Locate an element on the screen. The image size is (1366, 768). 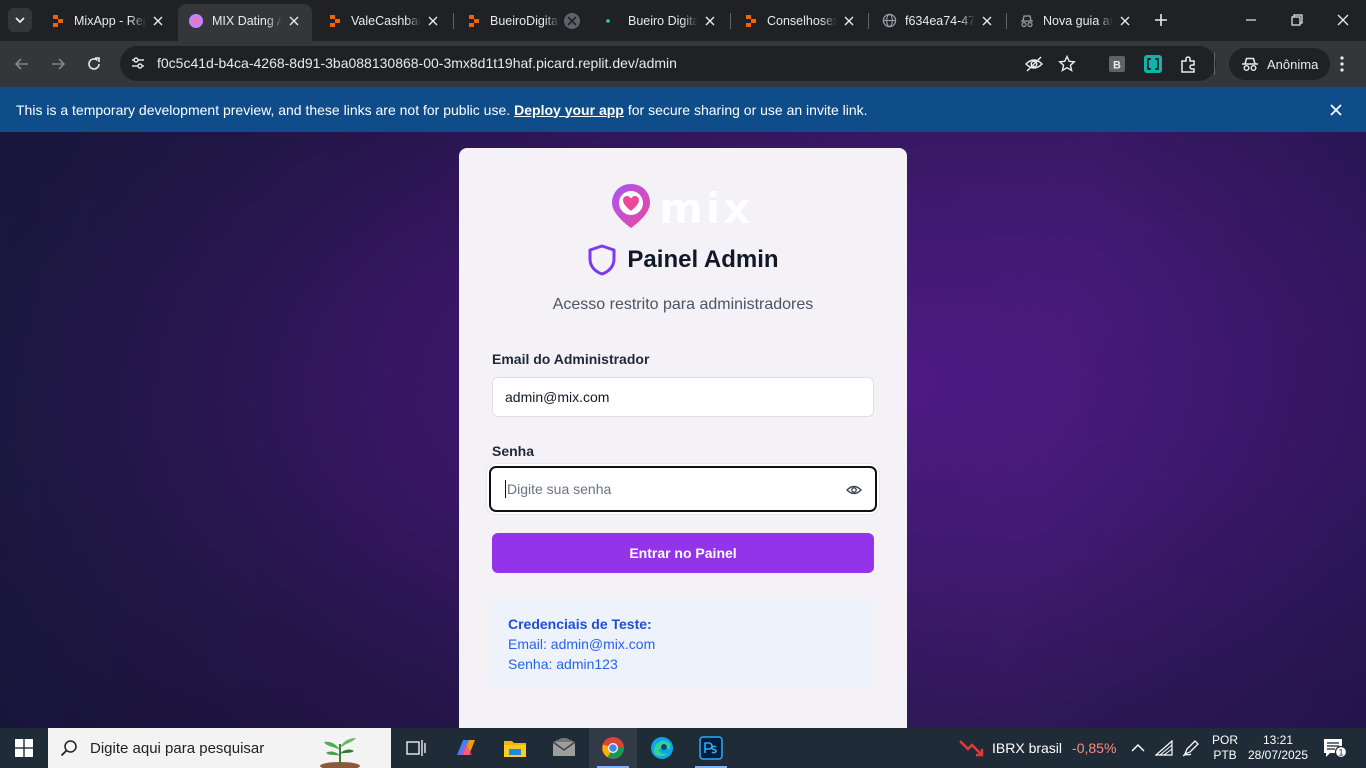
credentials-heading: Credenciais de Teste: is located at coordinates (580, 624).